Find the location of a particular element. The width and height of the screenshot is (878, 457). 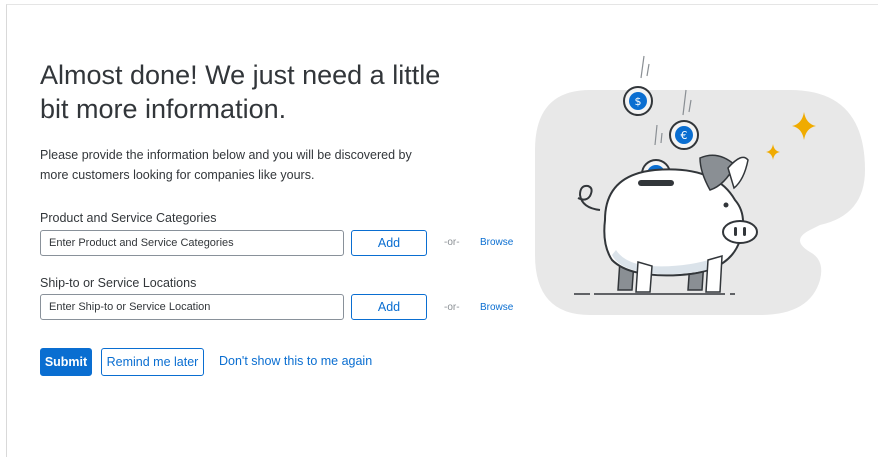

browse-categories-link: Browse is located at coordinates (496, 242).